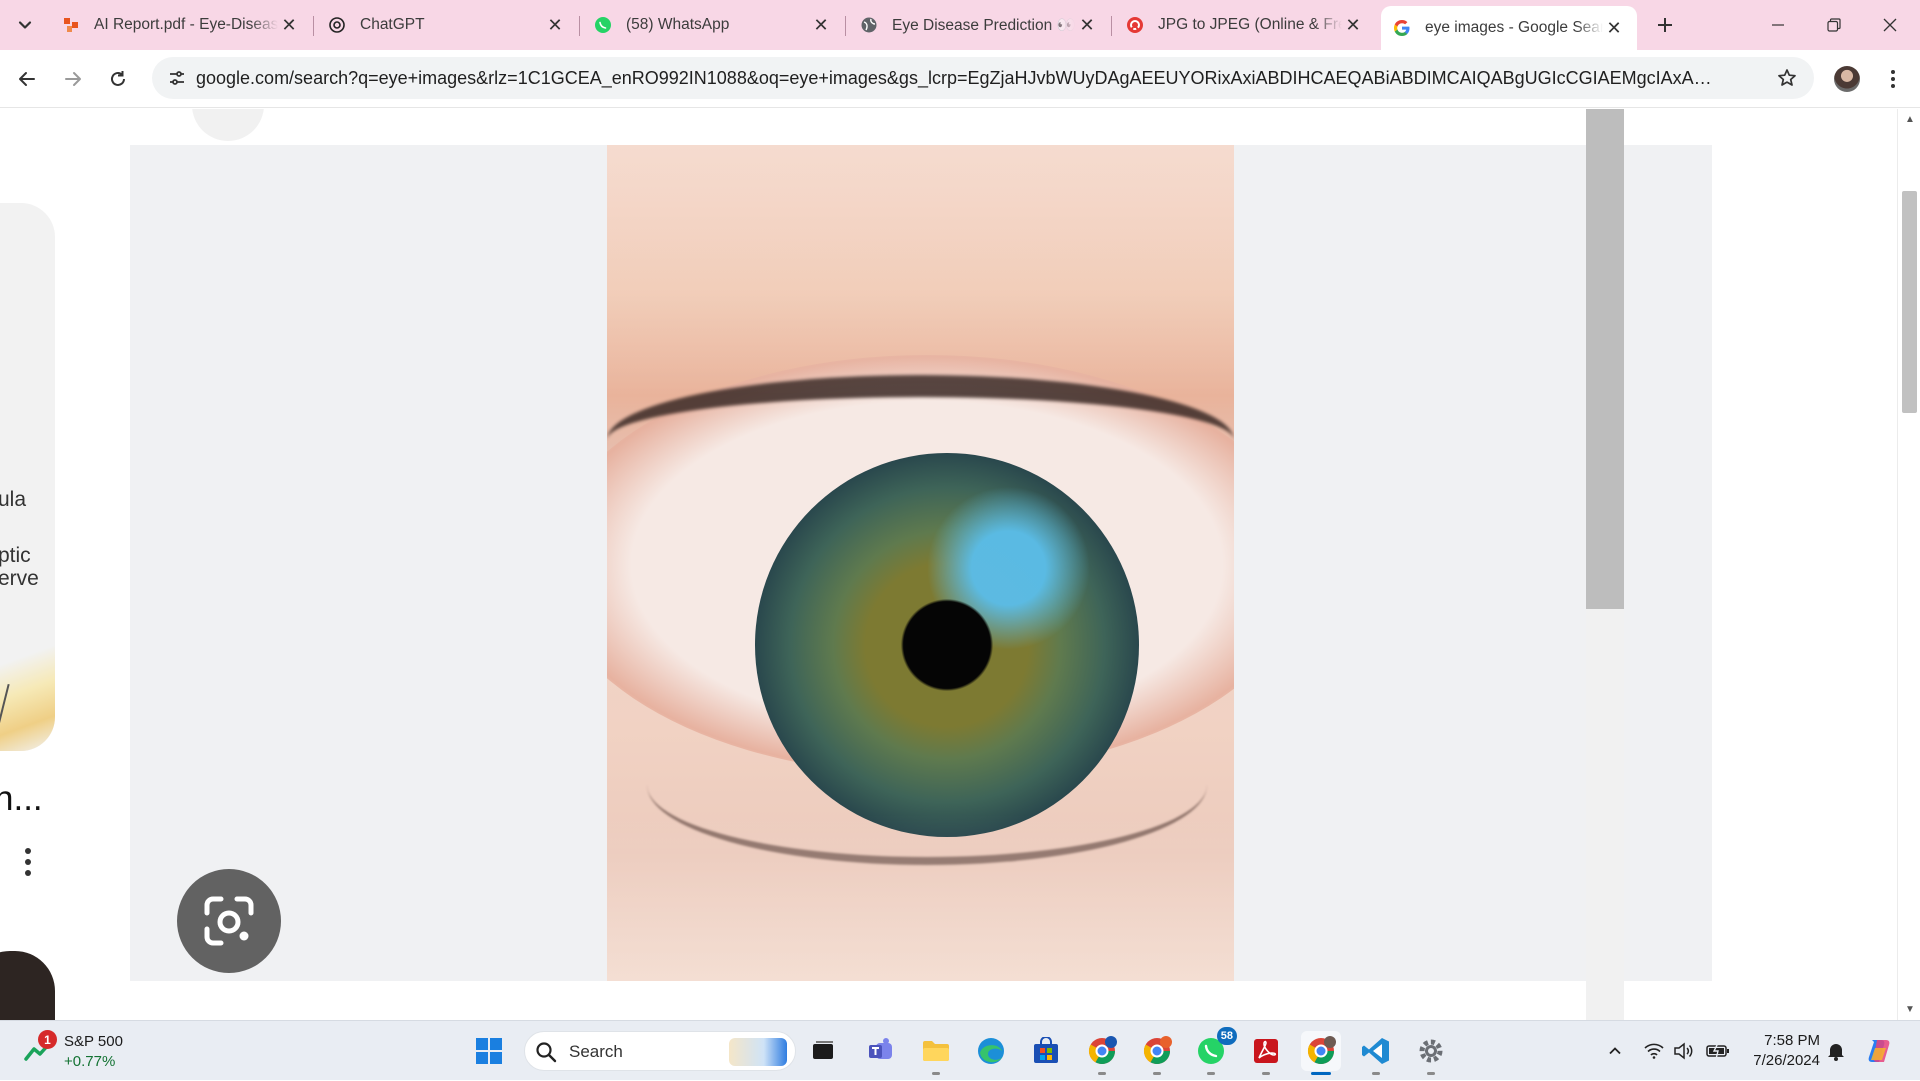  I want to click on chrome-profile-p-button, so click(1102, 1053).